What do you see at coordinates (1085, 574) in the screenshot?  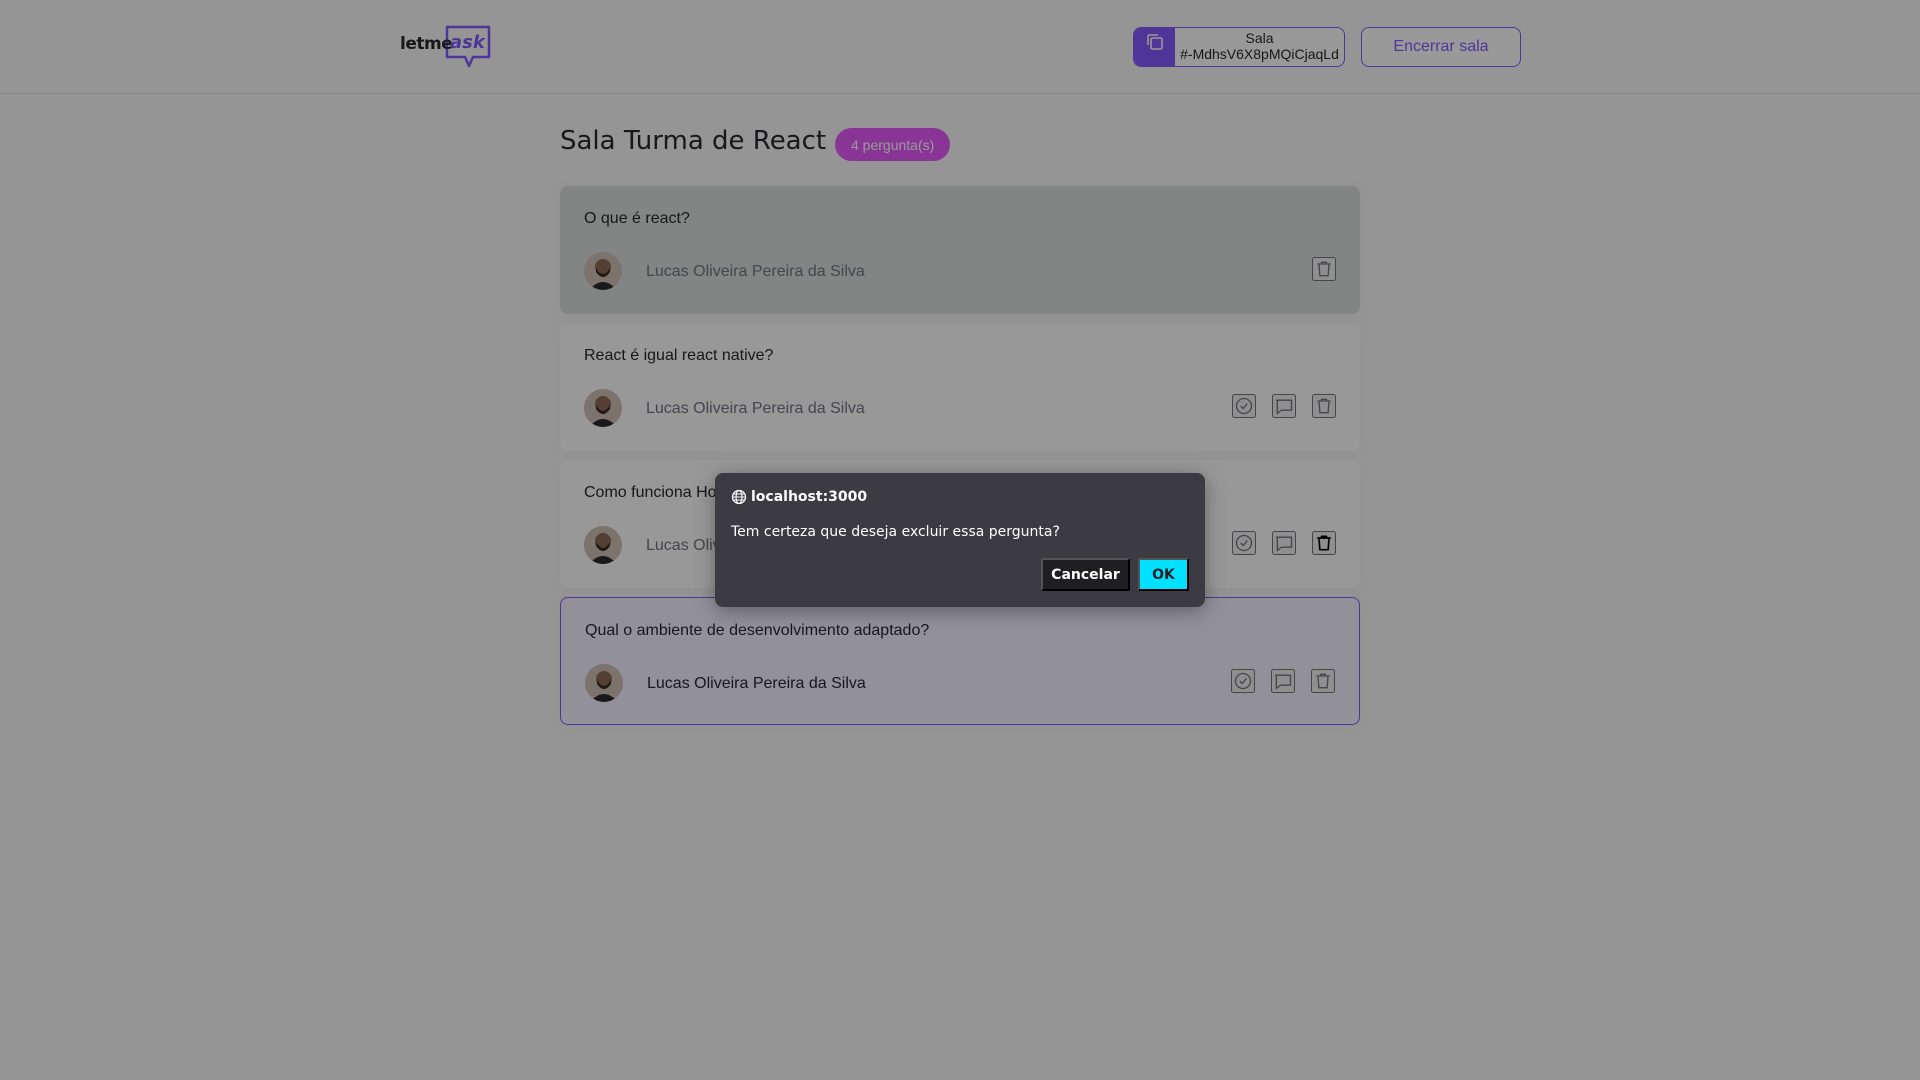 I see `cancel-button: Cancelar` at bounding box center [1085, 574].